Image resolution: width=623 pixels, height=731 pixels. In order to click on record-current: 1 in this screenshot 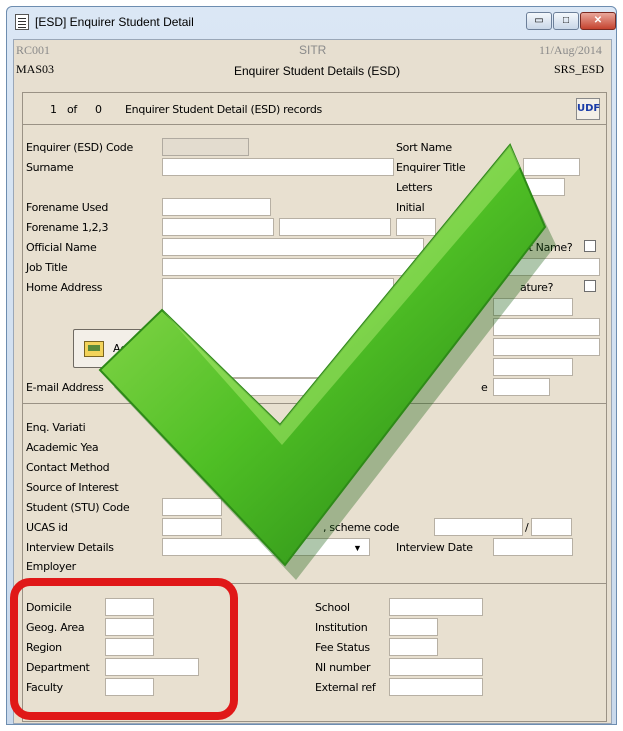, I will do `click(53, 109)`.